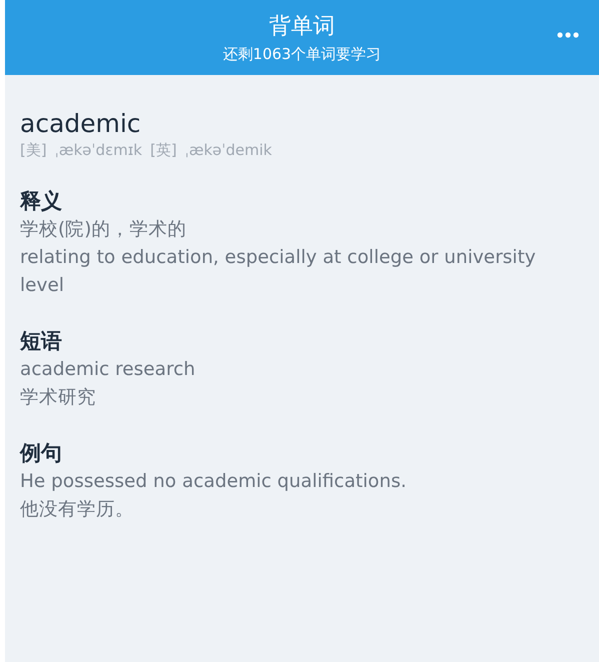  What do you see at coordinates (278, 272) in the screenshot?
I see `section-text: relating to education, especially at college or university level` at bounding box center [278, 272].